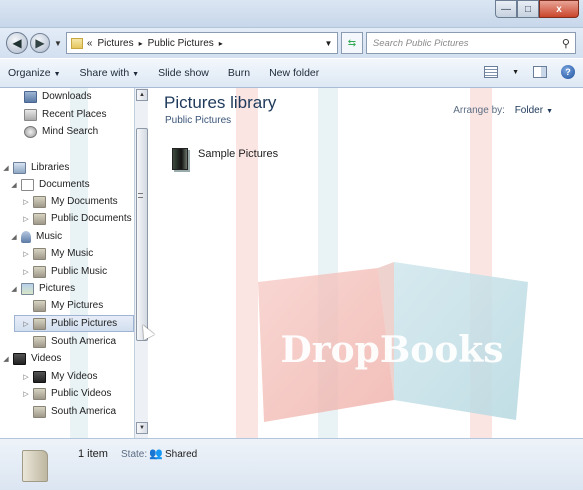 Image resolution: width=583 pixels, height=490 pixels. I want to click on caption-buttons: — □ x, so click(537, 9).